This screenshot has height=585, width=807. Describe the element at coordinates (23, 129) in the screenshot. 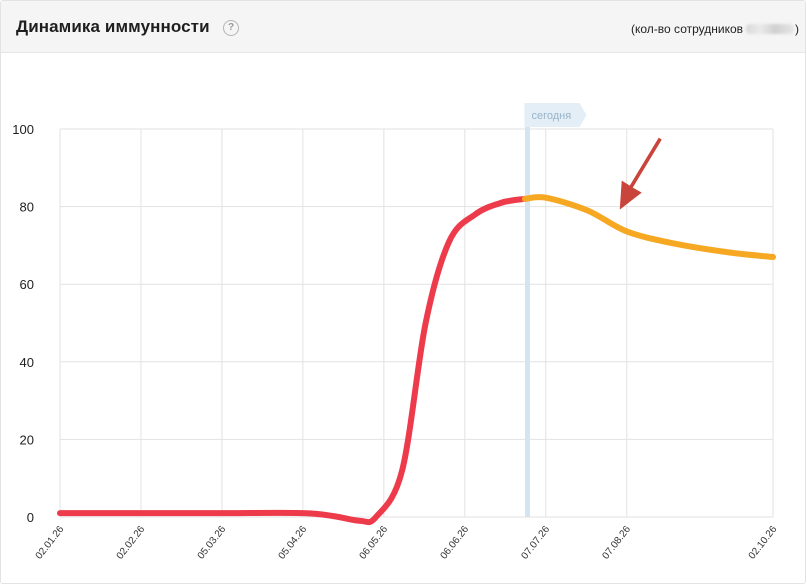

I see `y-tick-label-5: 100` at that location.